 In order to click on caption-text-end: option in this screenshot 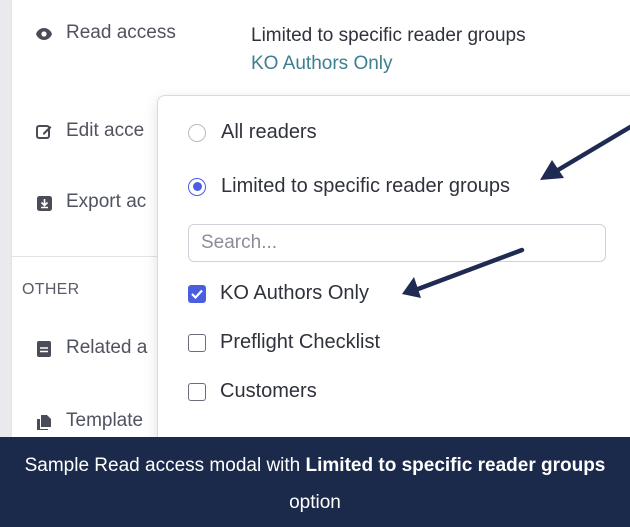, I will do `click(315, 502)`.